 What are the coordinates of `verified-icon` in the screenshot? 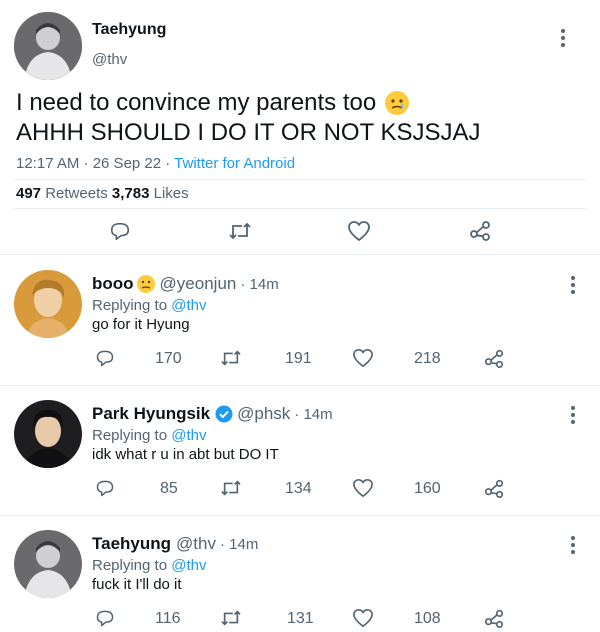 It's located at (224, 414).